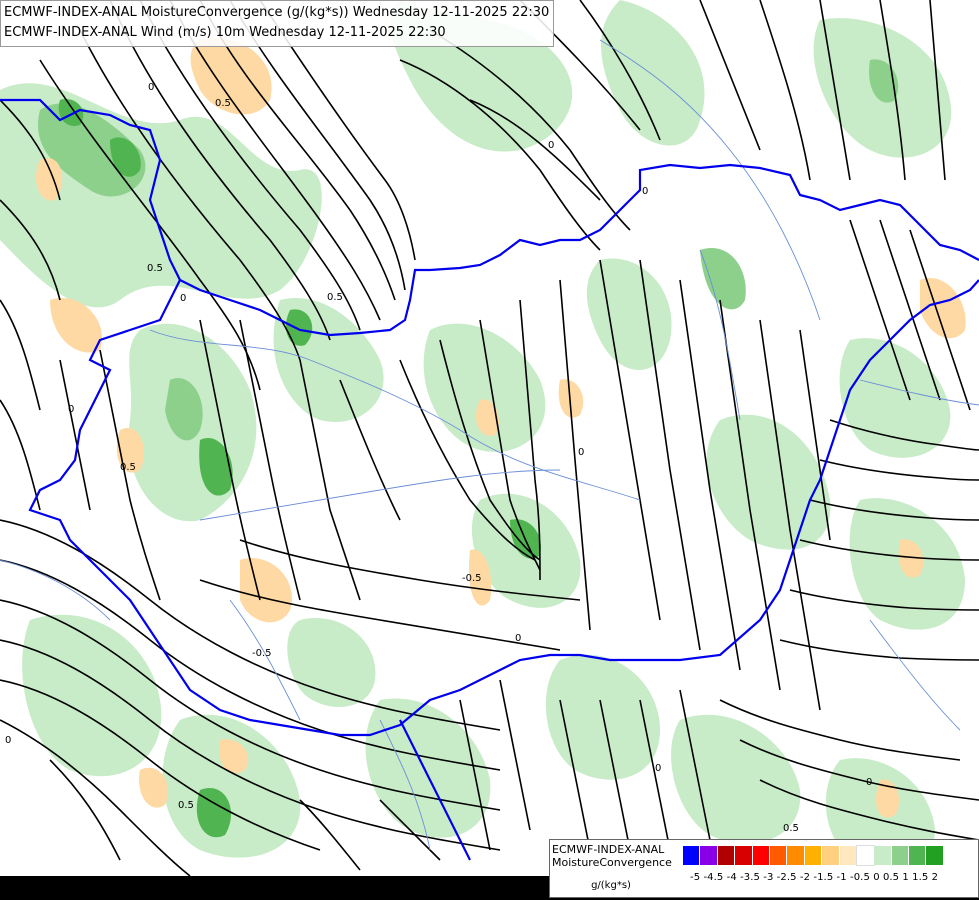 This screenshot has height=900, width=979. What do you see at coordinates (612, 862) in the screenshot?
I see `legend-variable: MoistureConvergence` at bounding box center [612, 862].